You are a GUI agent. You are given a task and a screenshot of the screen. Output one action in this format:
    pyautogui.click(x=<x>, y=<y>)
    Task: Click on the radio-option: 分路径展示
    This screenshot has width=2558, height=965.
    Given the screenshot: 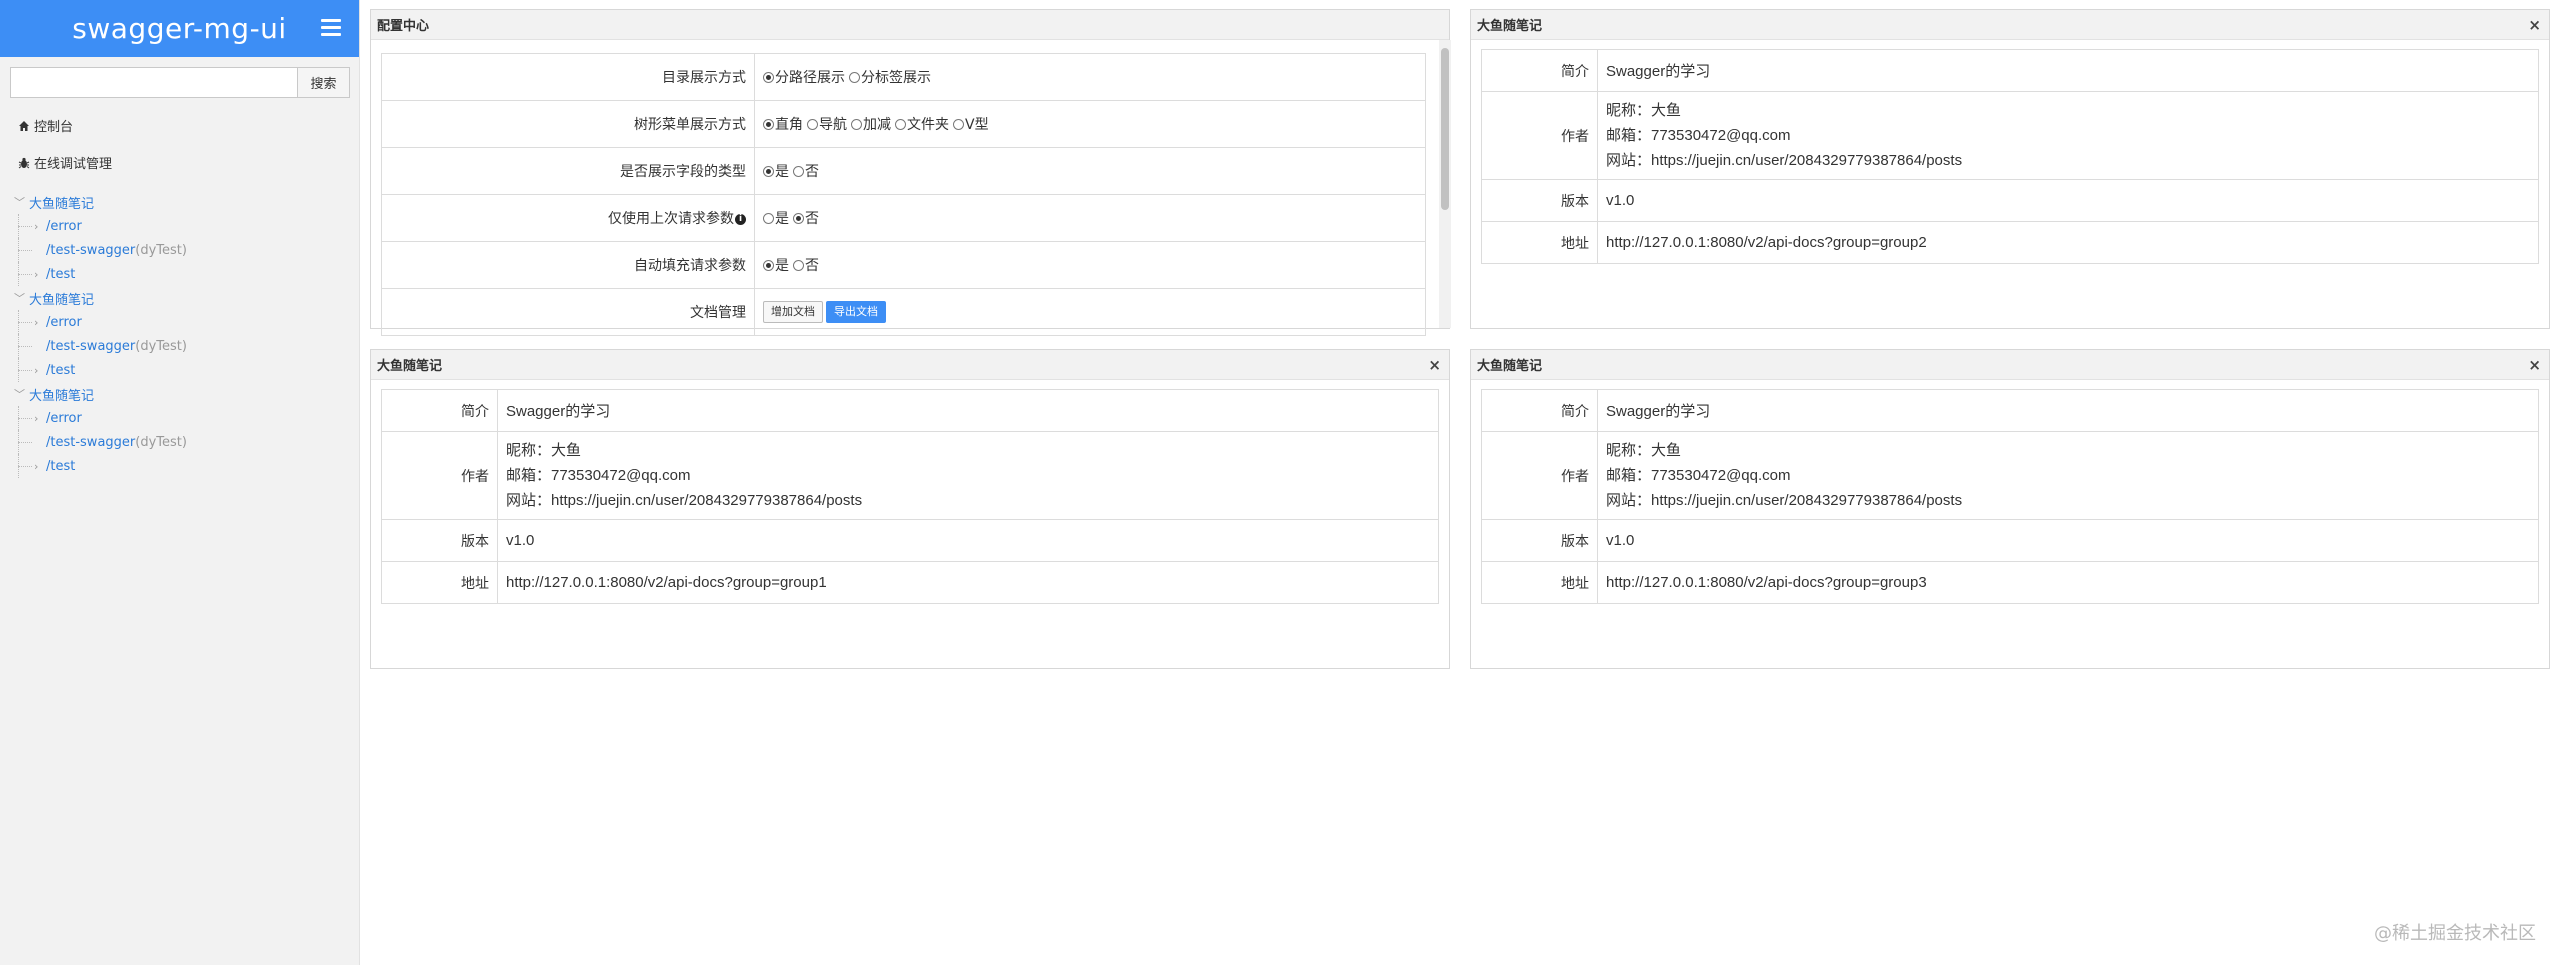 What is the action you would take?
    pyautogui.click(x=804, y=77)
    